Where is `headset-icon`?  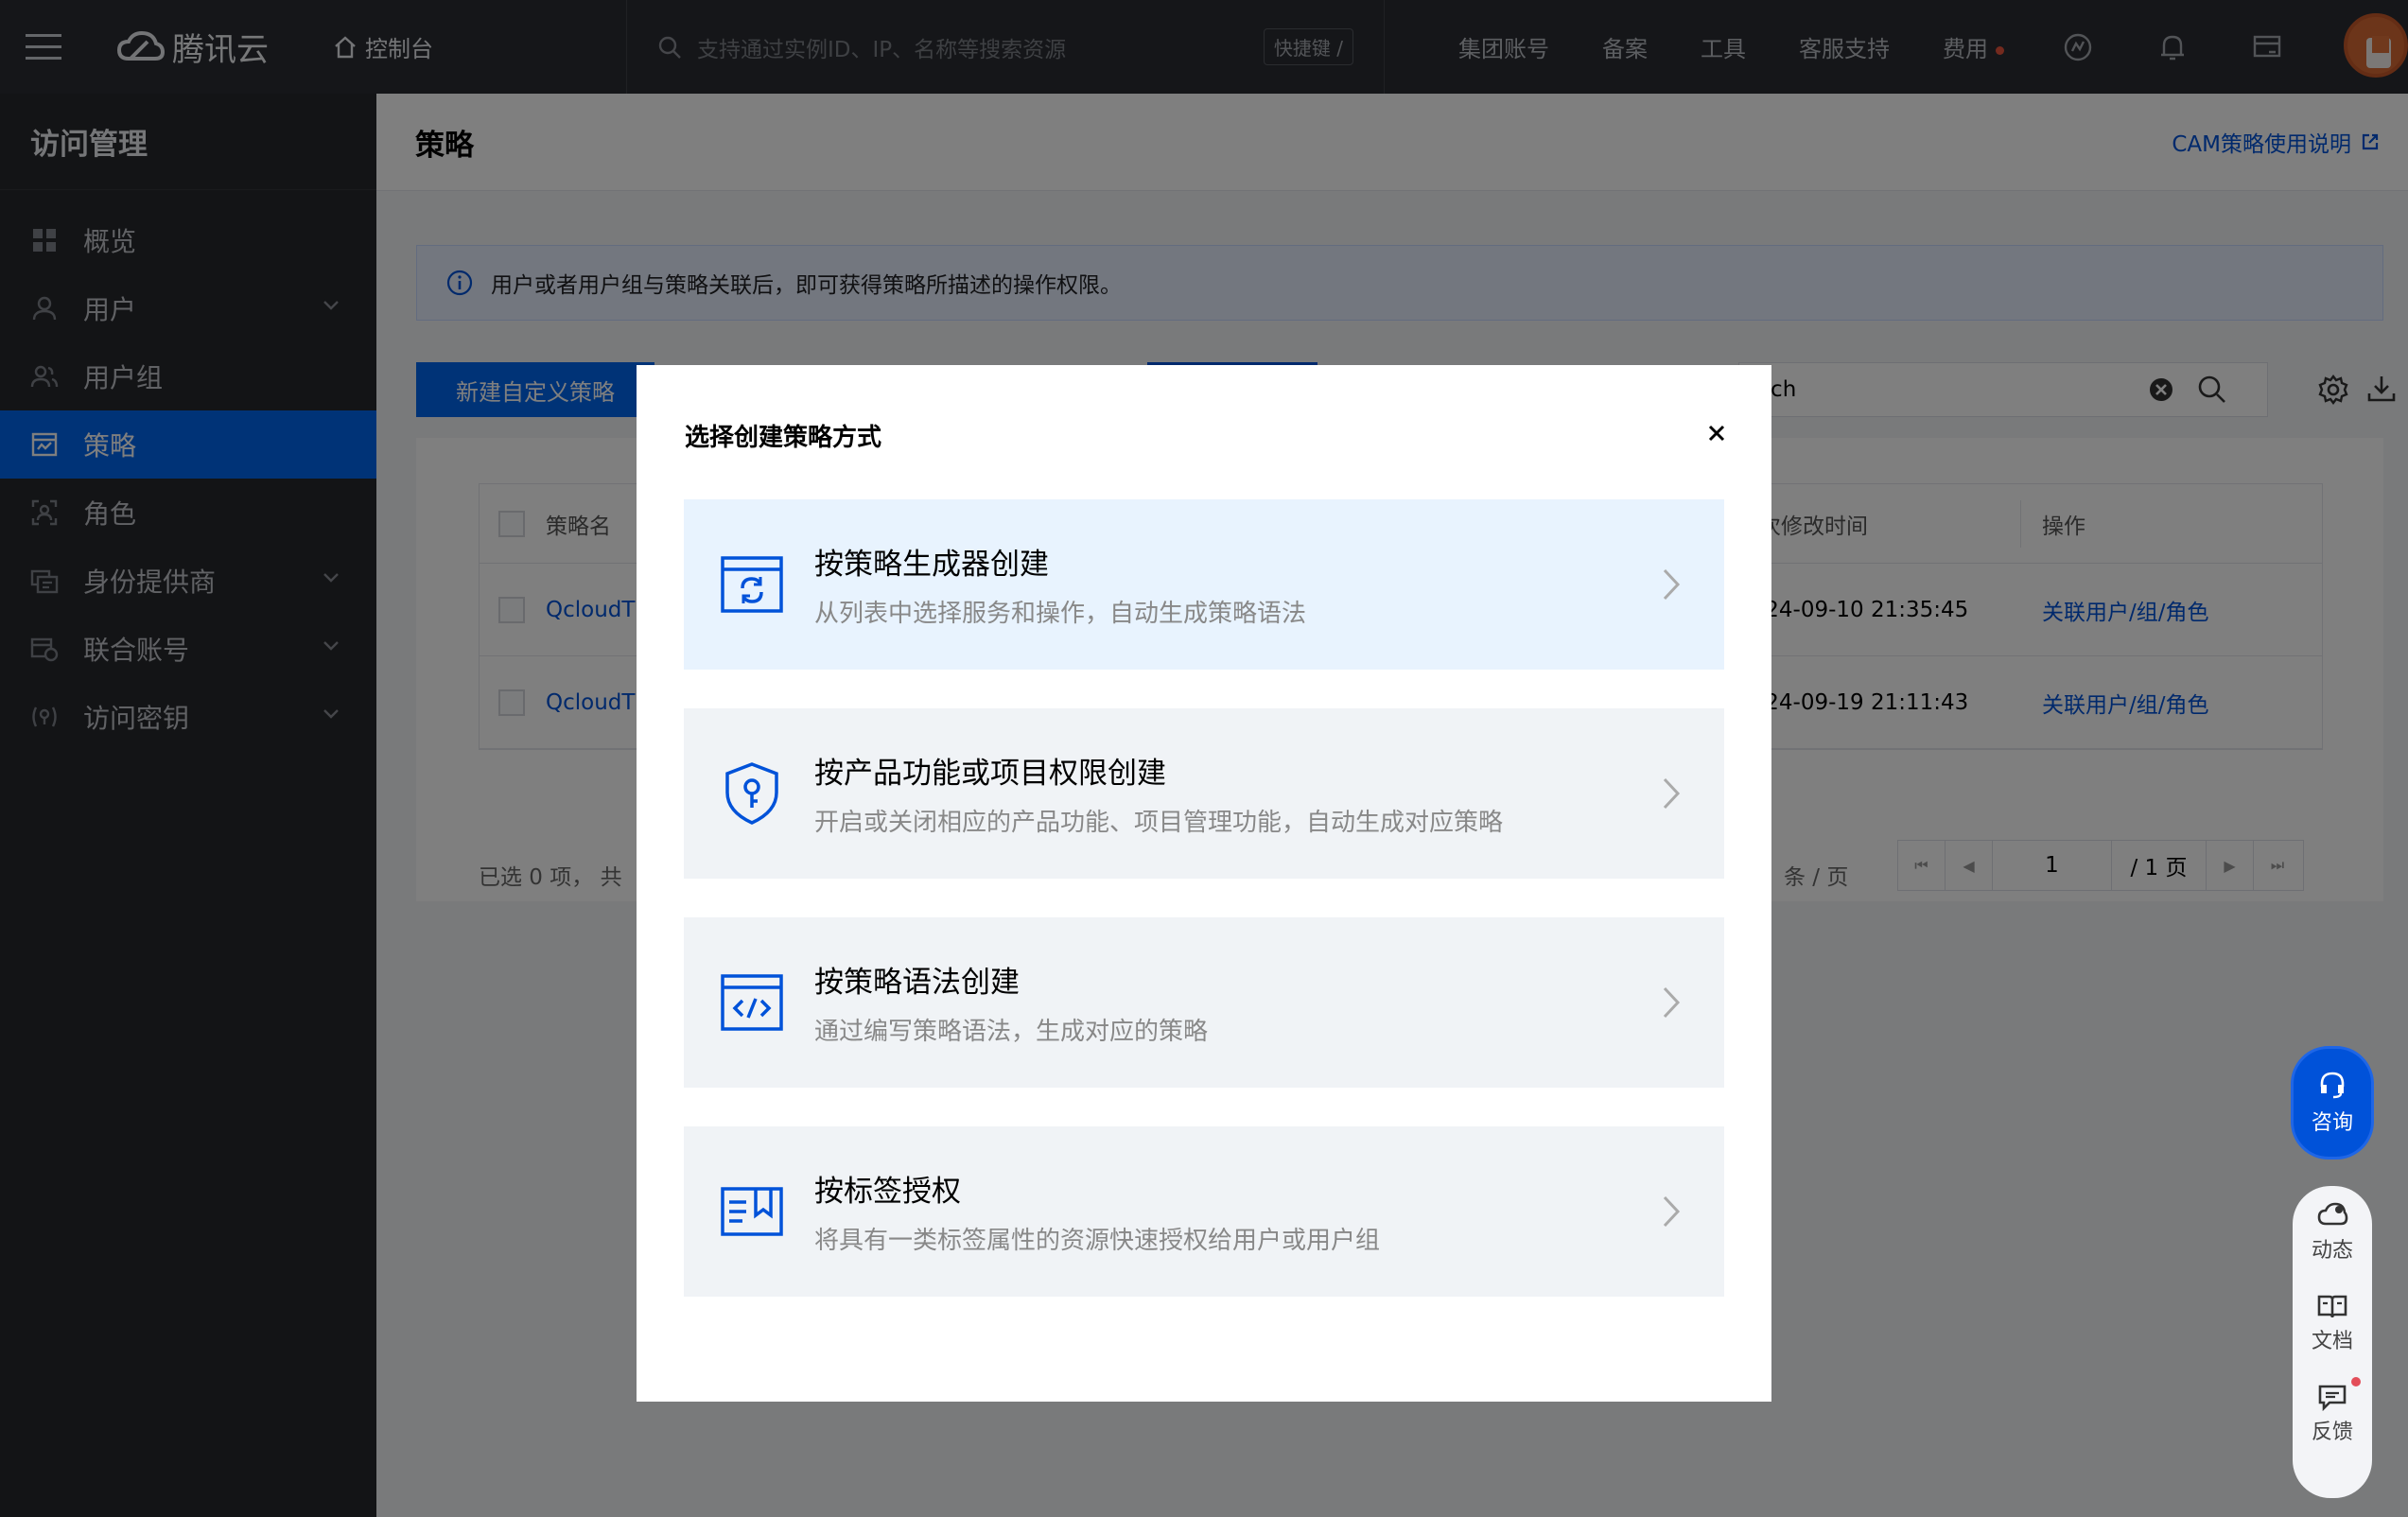
headset-icon is located at coordinates (2332, 1085).